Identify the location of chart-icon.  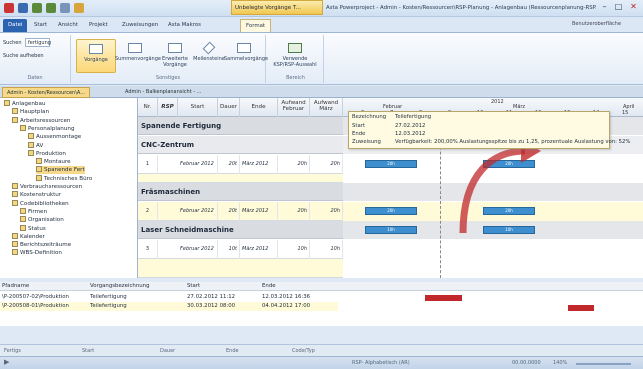
(79, 8).